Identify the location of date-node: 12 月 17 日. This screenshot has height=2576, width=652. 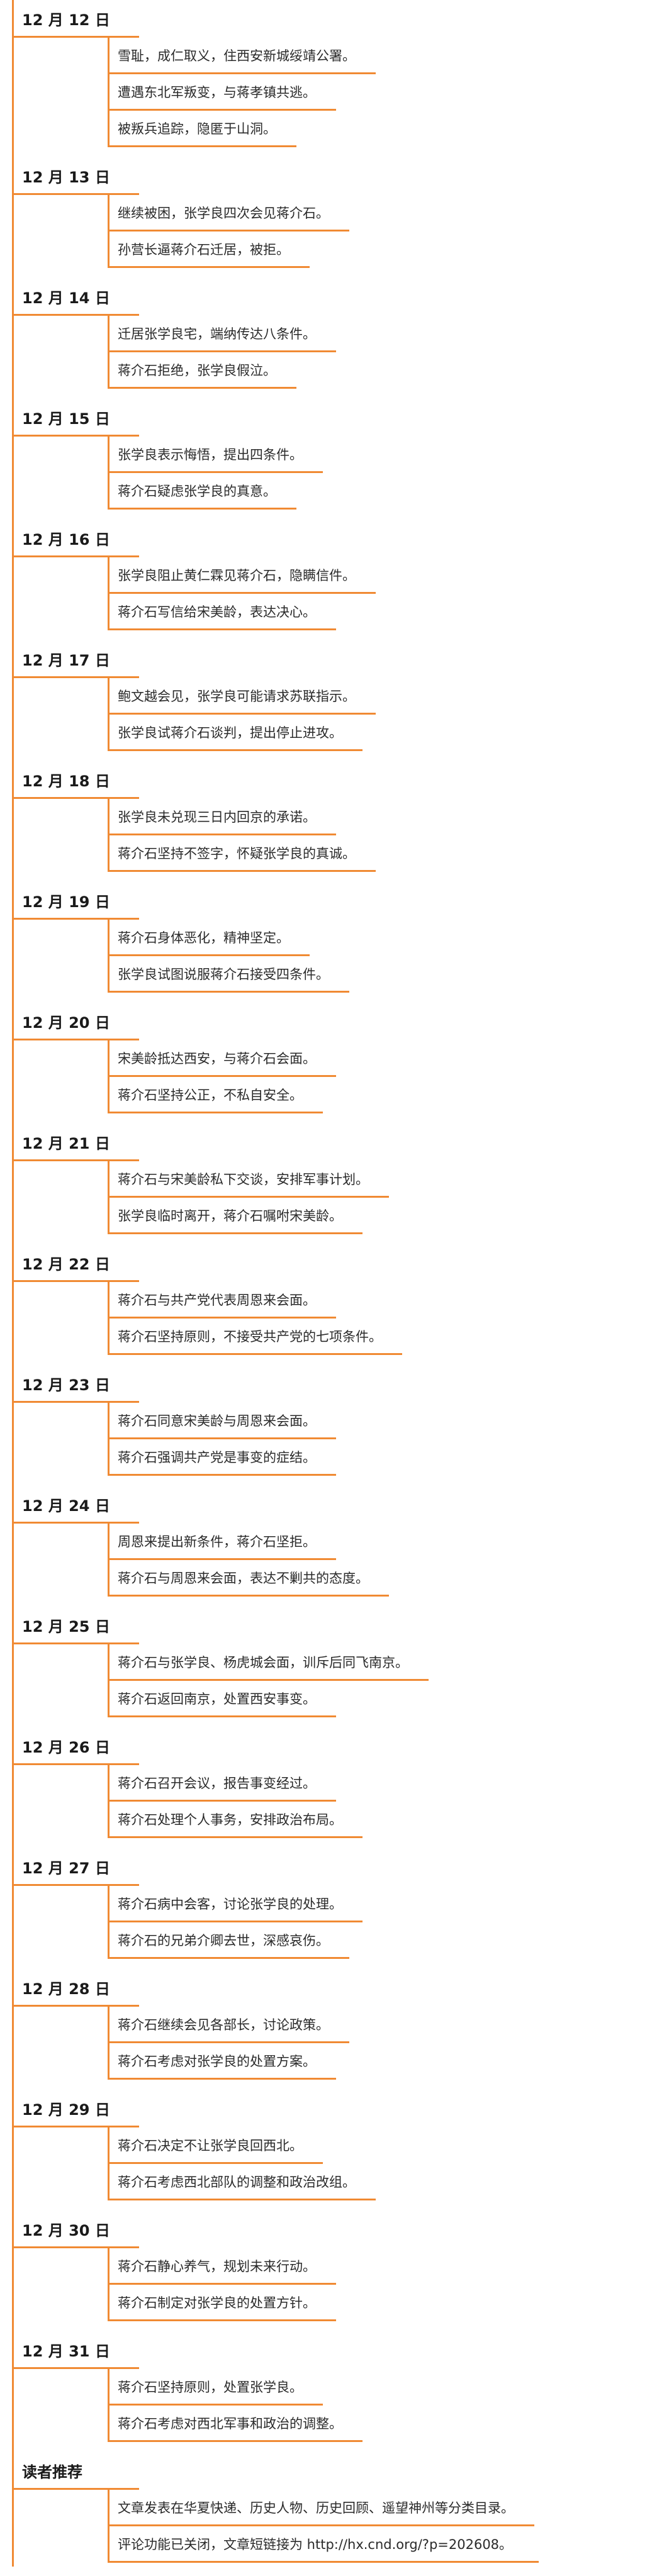
(75, 659).